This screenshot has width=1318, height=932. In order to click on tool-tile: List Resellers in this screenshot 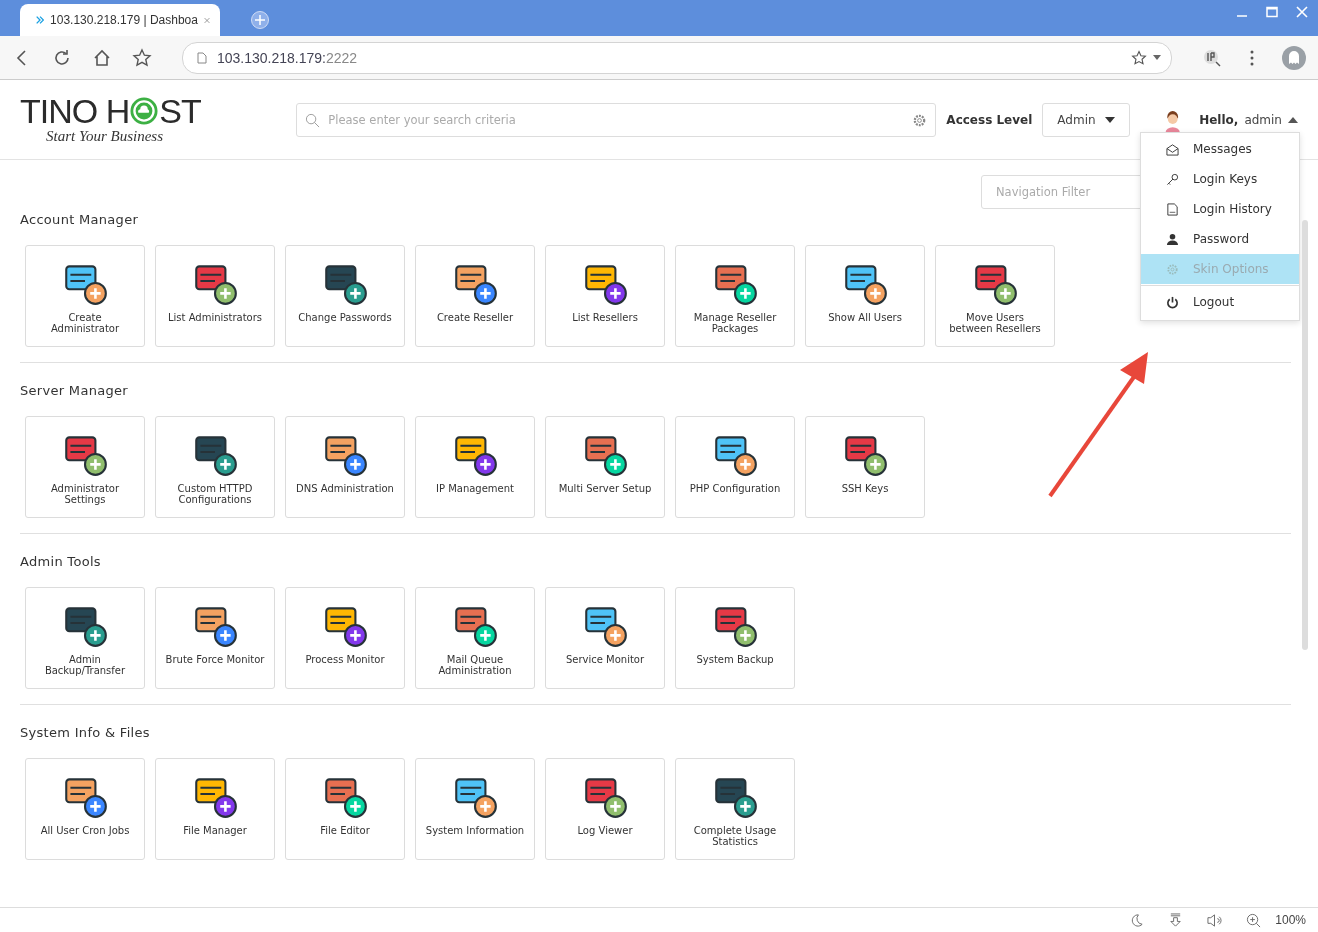, I will do `click(605, 296)`.